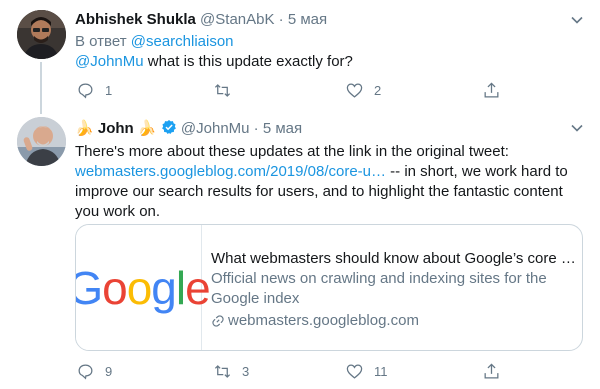  I want to click on retweet-button, so click(227, 90).